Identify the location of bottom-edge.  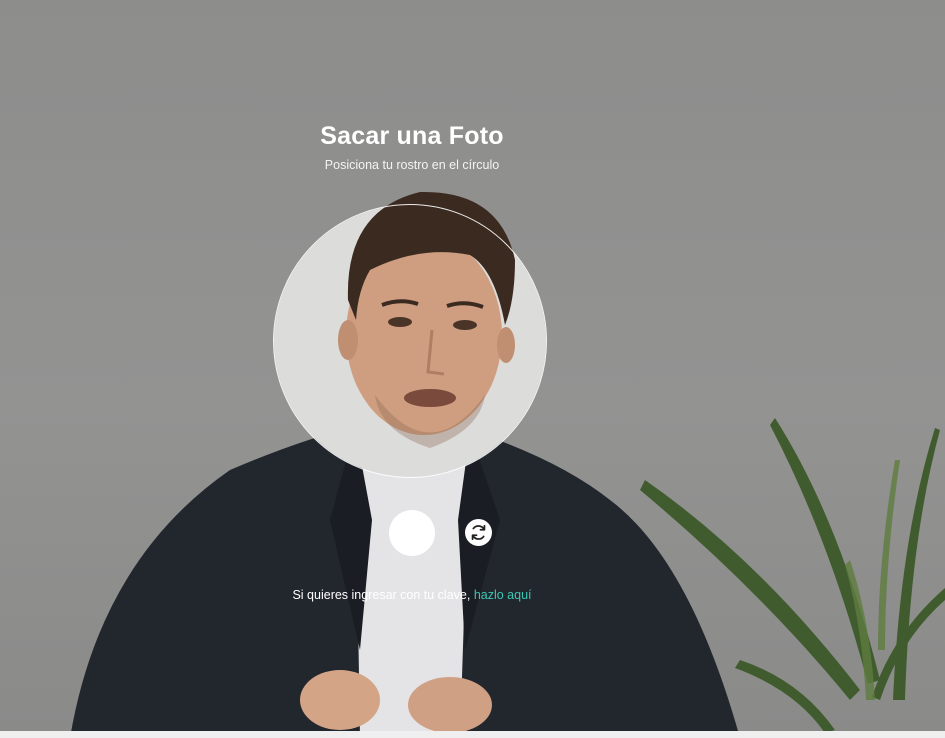
(472, 734).